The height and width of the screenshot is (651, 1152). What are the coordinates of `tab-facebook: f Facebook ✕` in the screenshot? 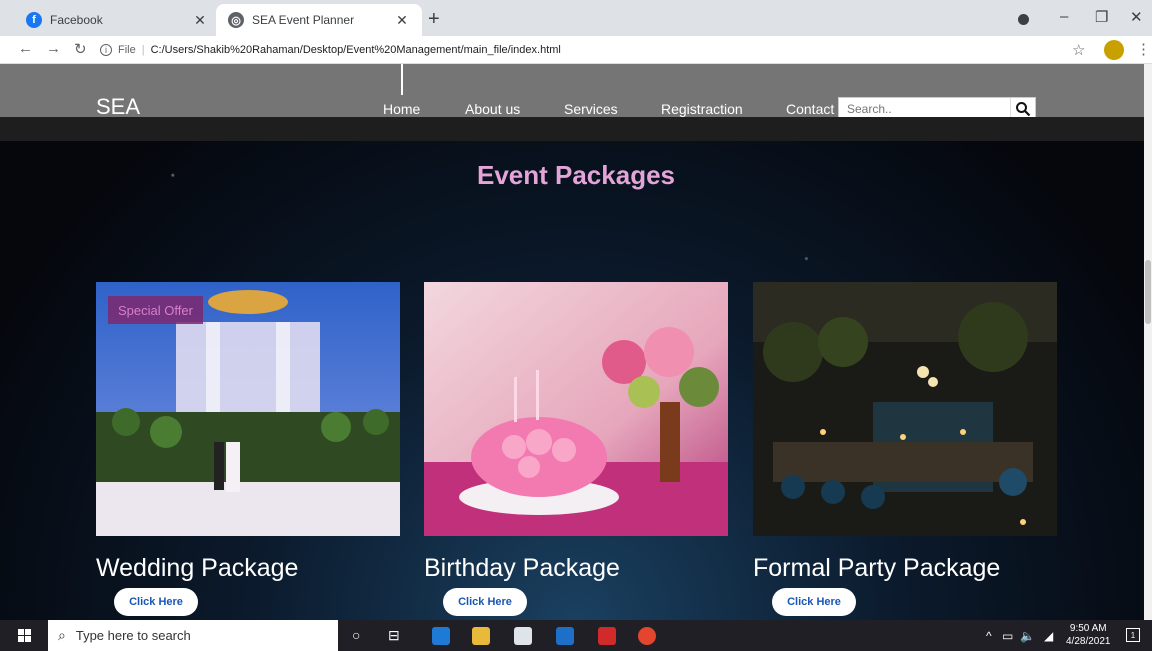 It's located at (117, 20).